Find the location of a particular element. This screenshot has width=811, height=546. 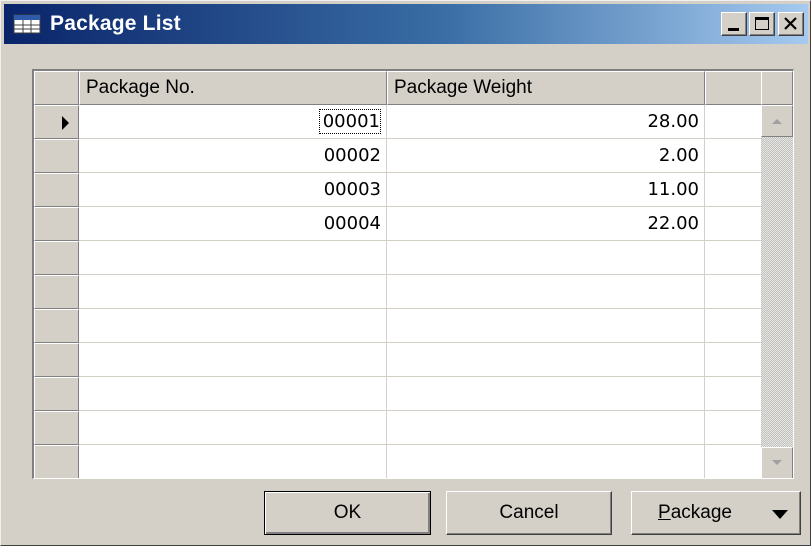

column-header-blank is located at coordinates (733, 88).